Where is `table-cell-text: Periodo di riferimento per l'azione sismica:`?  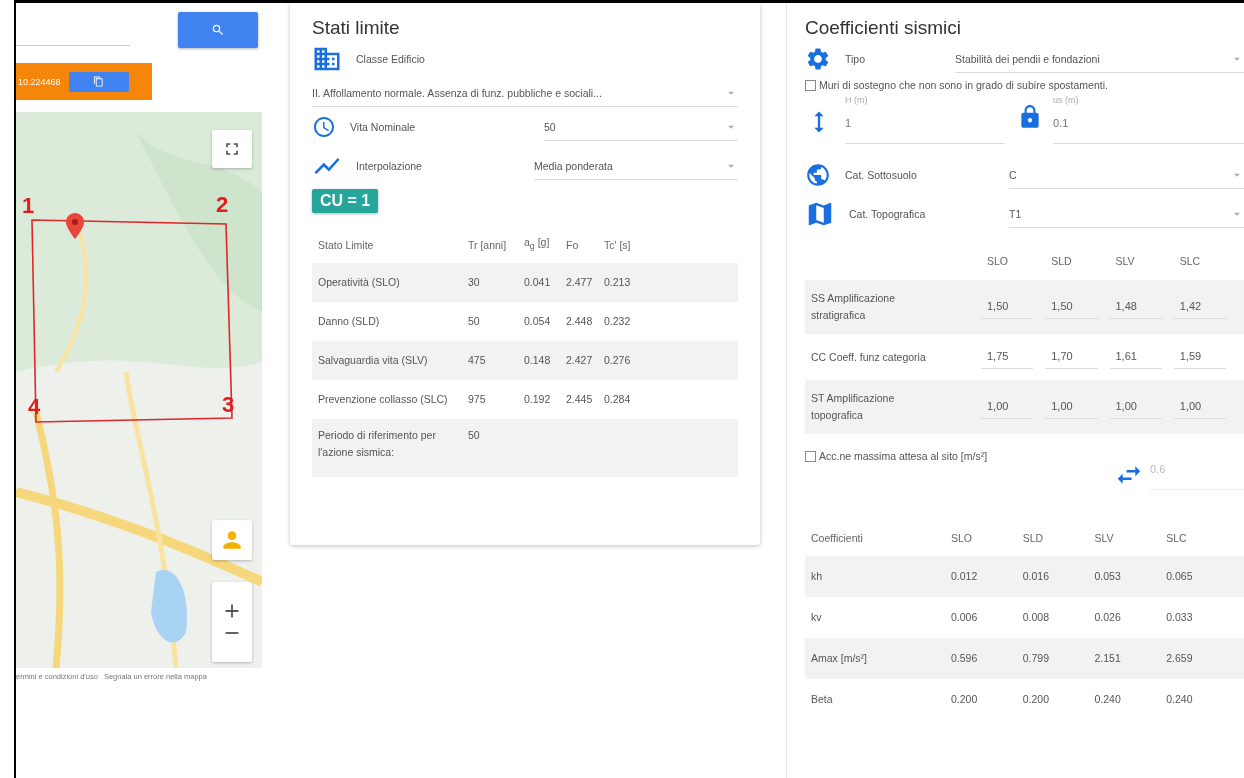 table-cell-text: Periodo di riferimento per l'azione sismica: is located at coordinates (377, 444).